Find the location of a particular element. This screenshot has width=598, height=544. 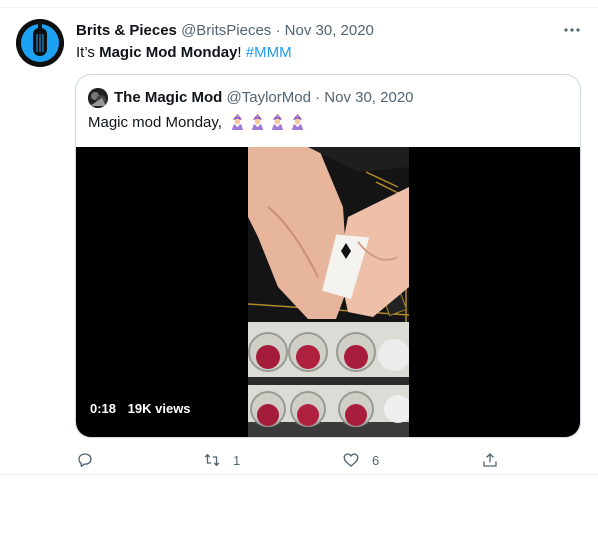

video-views: 19K views is located at coordinates (159, 408).